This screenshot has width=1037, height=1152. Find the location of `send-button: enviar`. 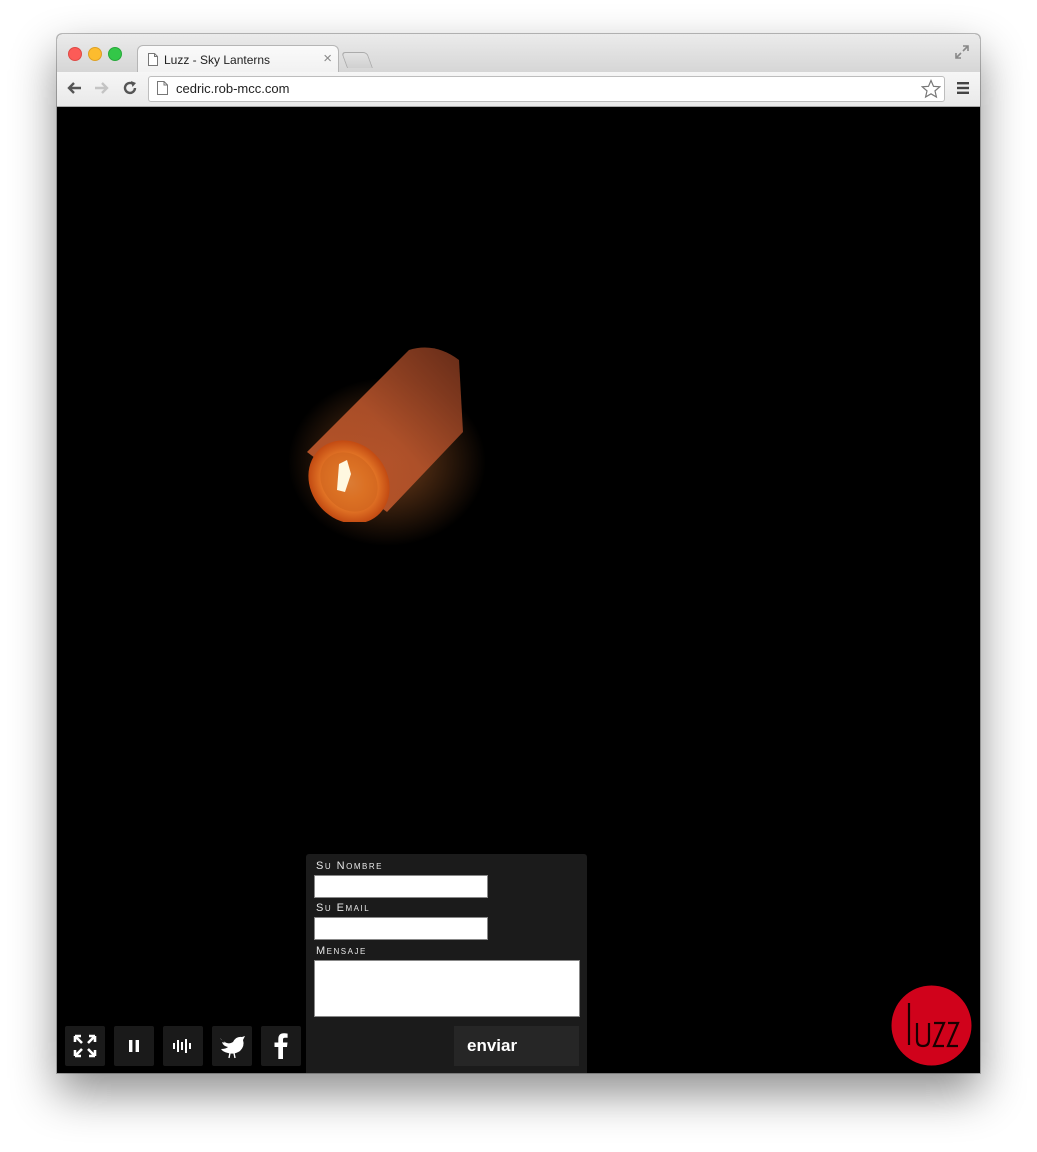

send-button: enviar is located at coordinates (516, 1046).